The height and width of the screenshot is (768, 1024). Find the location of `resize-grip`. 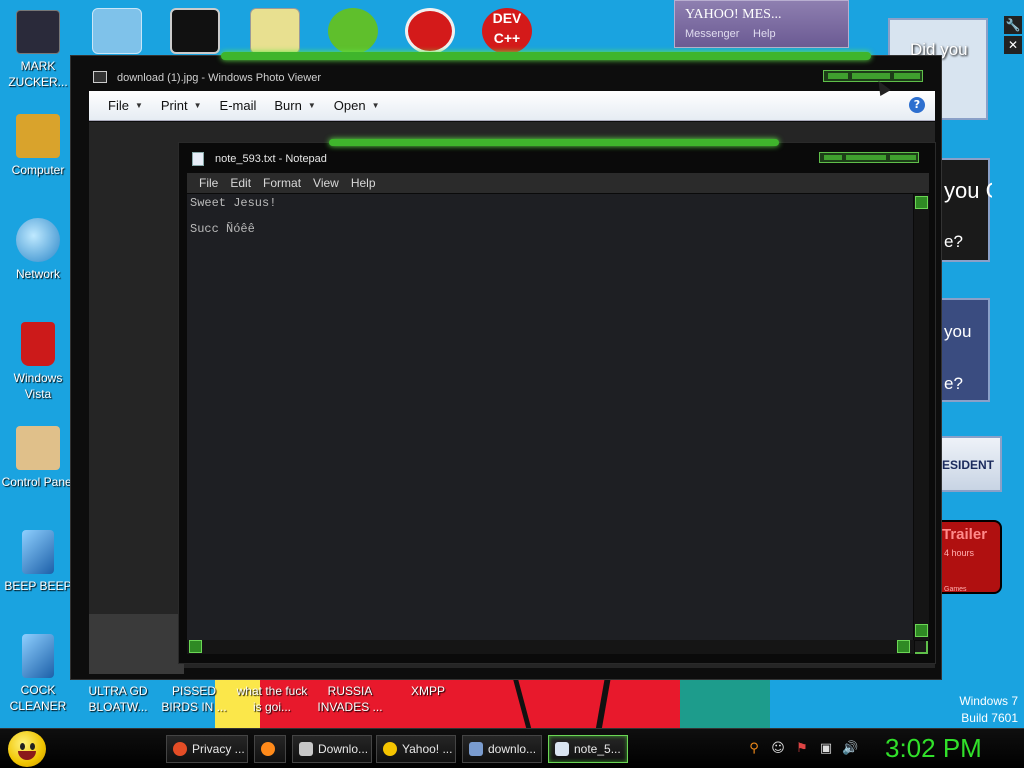

resize-grip is located at coordinates (921, 647).